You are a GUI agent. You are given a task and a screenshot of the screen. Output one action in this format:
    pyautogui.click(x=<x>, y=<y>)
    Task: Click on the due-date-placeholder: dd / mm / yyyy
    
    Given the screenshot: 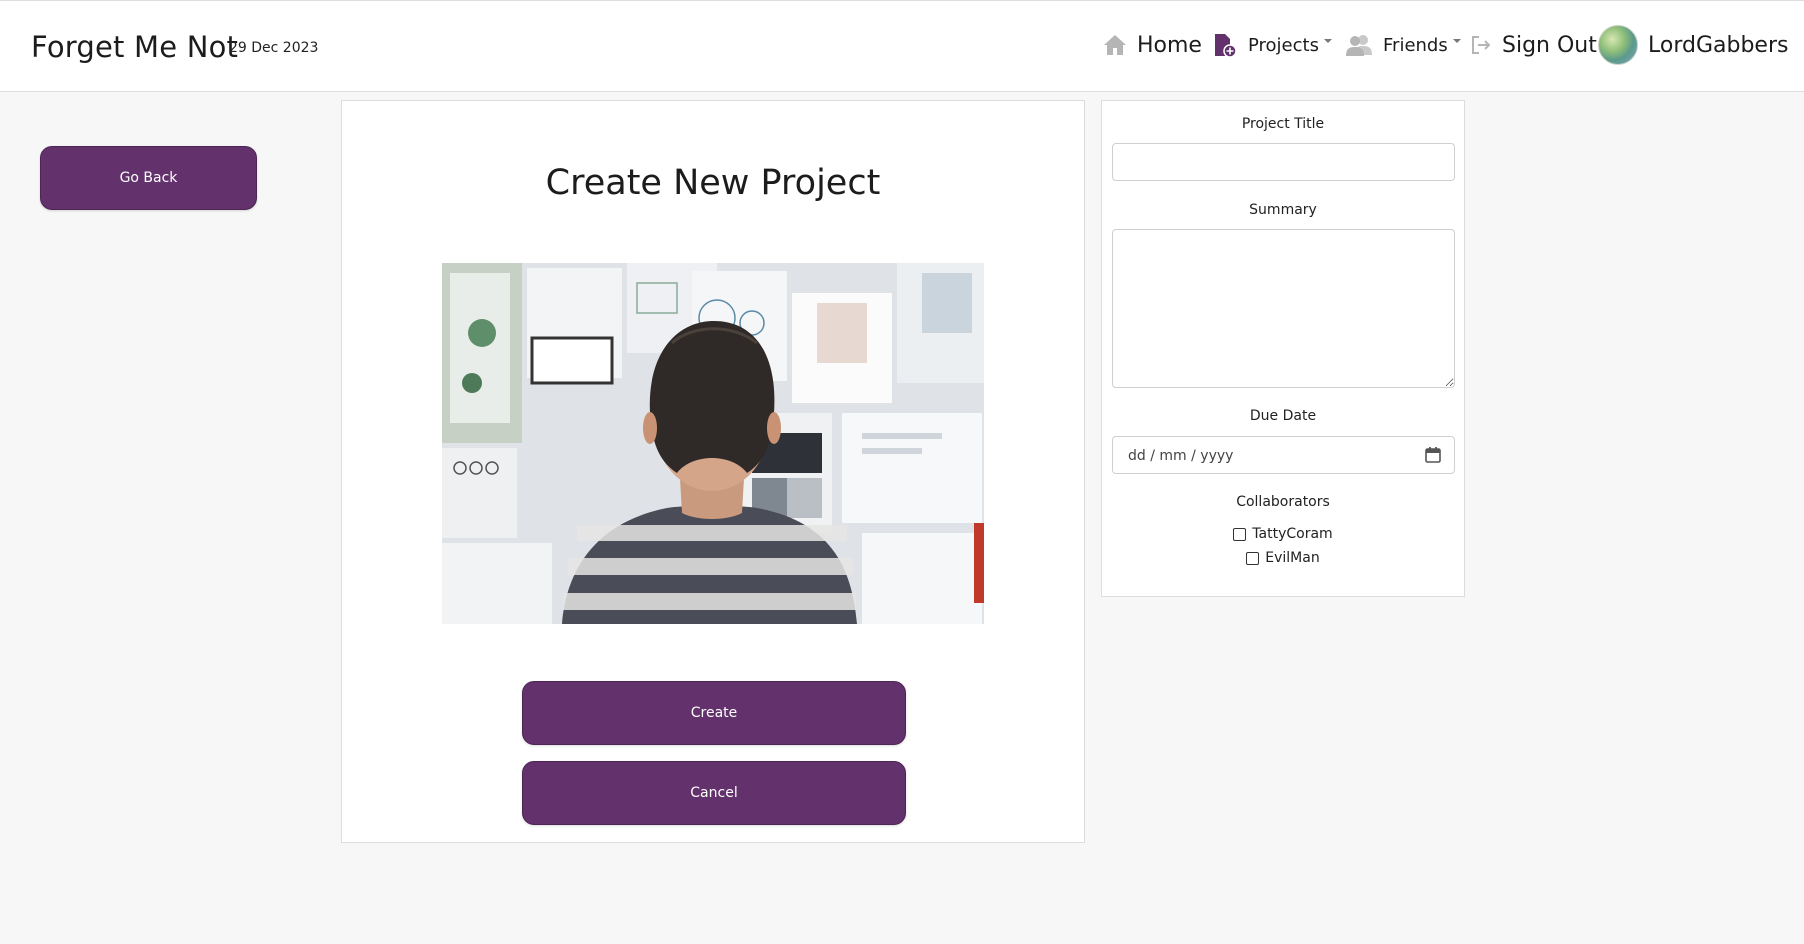 What is the action you would take?
    pyautogui.click(x=1181, y=456)
    